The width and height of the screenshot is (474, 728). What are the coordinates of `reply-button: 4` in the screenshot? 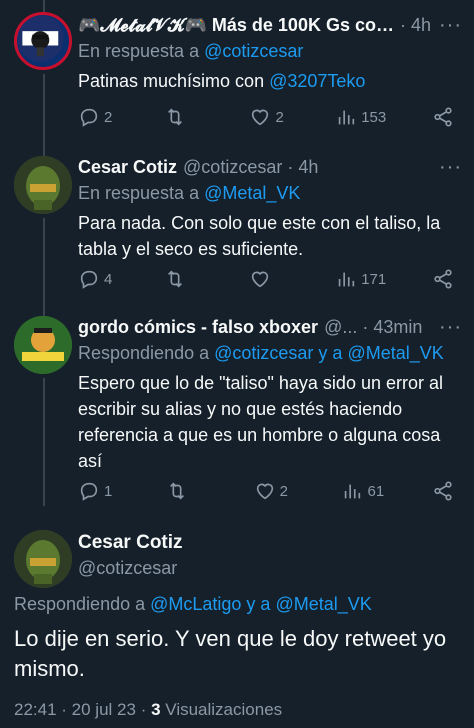 It's located at (98, 279).